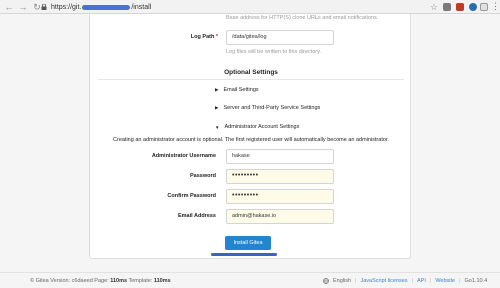 The height and width of the screenshot is (288, 500). Describe the element at coordinates (9, 7) in the screenshot. I see `back-arrow-icon: ←` at that location.